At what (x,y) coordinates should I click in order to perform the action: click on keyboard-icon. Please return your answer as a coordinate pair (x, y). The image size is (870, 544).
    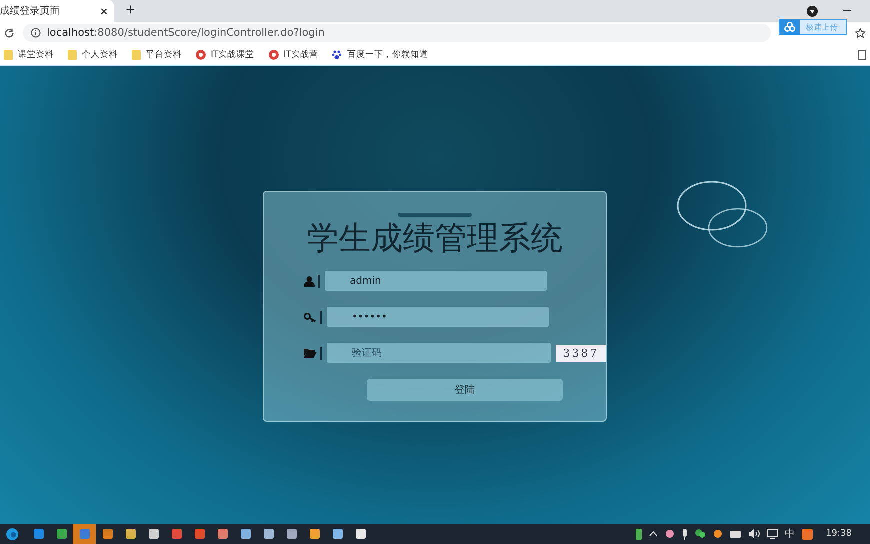
    Looking at the image, I should click on (736, 534).